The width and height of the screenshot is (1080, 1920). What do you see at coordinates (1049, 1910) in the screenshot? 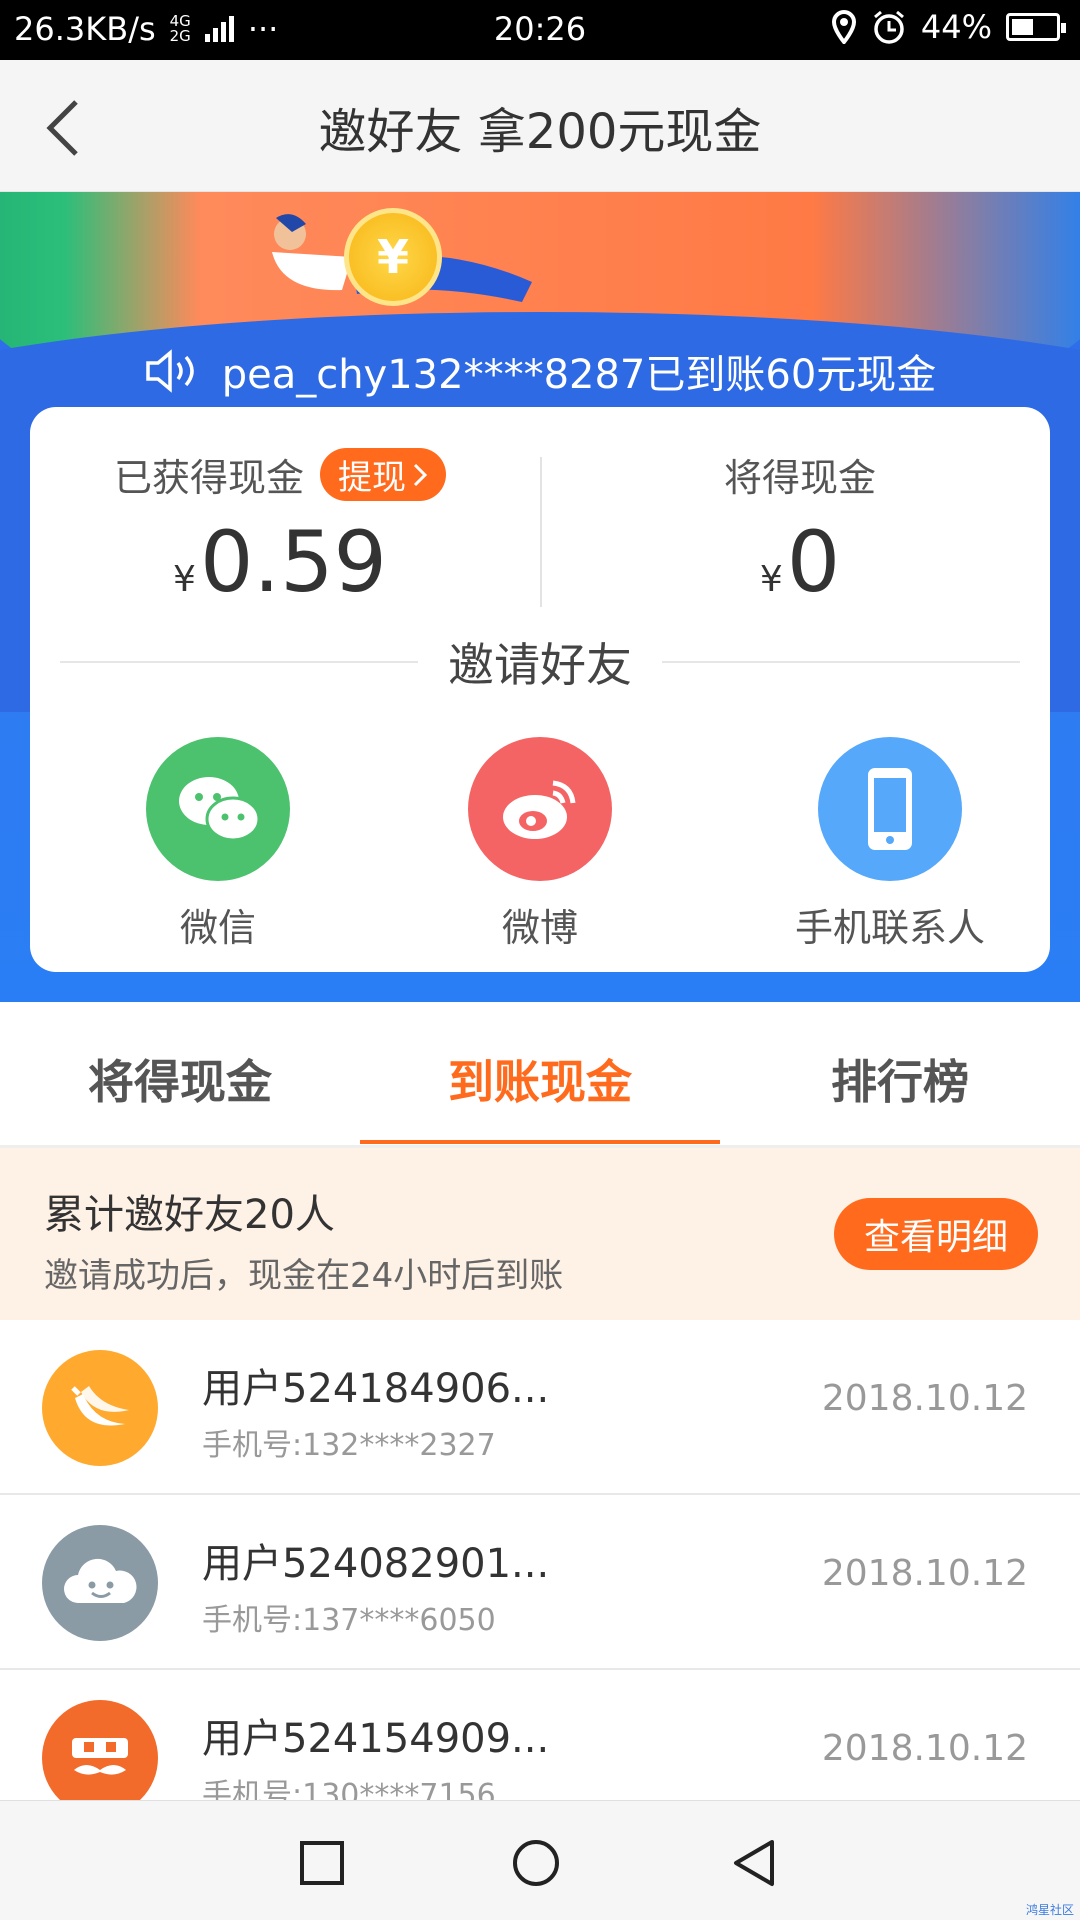
I see `watermark: 鸿星社区` at bounding box center [1049, 1910].